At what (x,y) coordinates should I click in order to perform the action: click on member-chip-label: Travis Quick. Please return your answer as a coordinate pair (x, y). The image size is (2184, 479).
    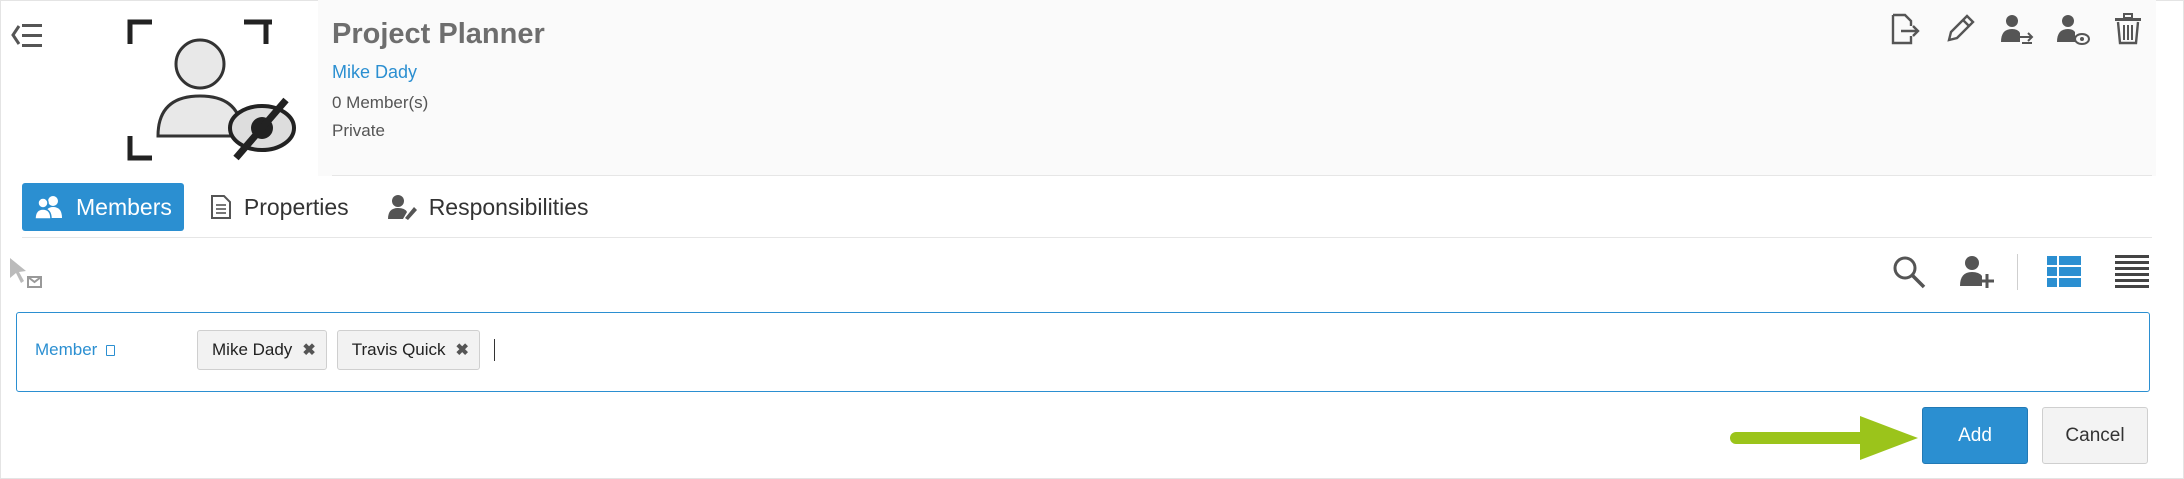
    Looking at the image, I should click on (398, 349).